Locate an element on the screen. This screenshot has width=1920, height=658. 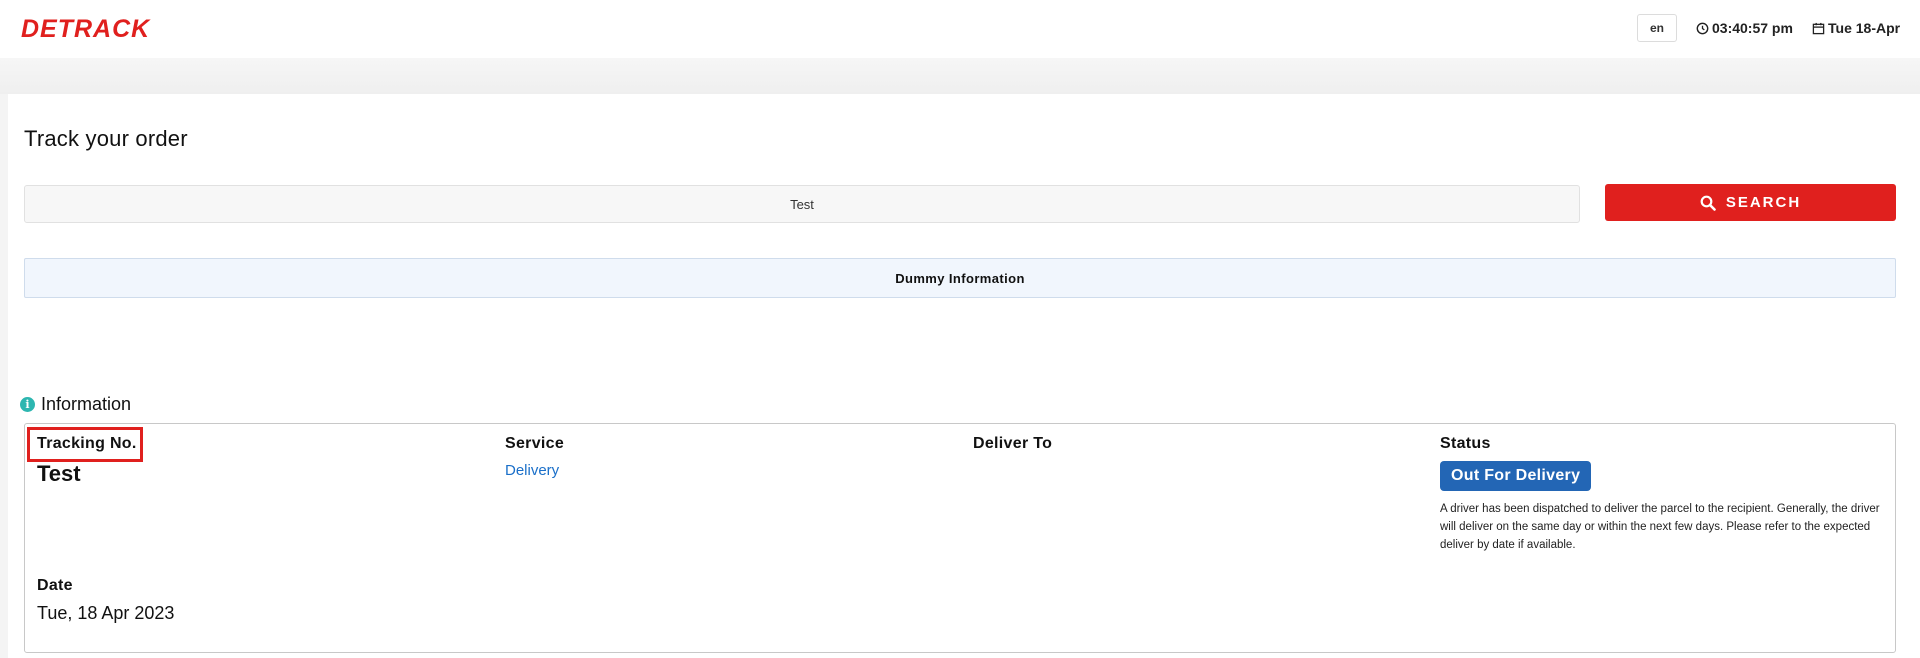
search-icon is located at coordinates (1708, 203).